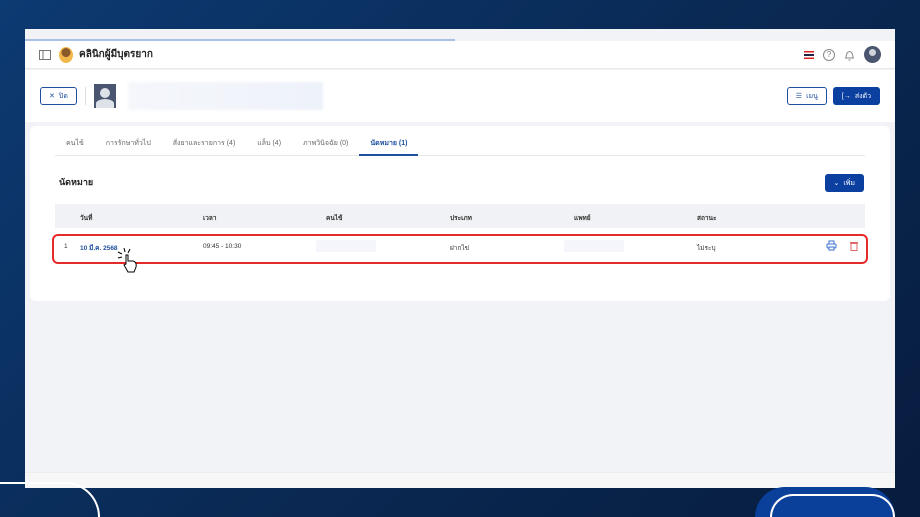 The height and width of the screenshot is (517, 920). I want to click on hamburger-icon: ☰, so click(799, 96).